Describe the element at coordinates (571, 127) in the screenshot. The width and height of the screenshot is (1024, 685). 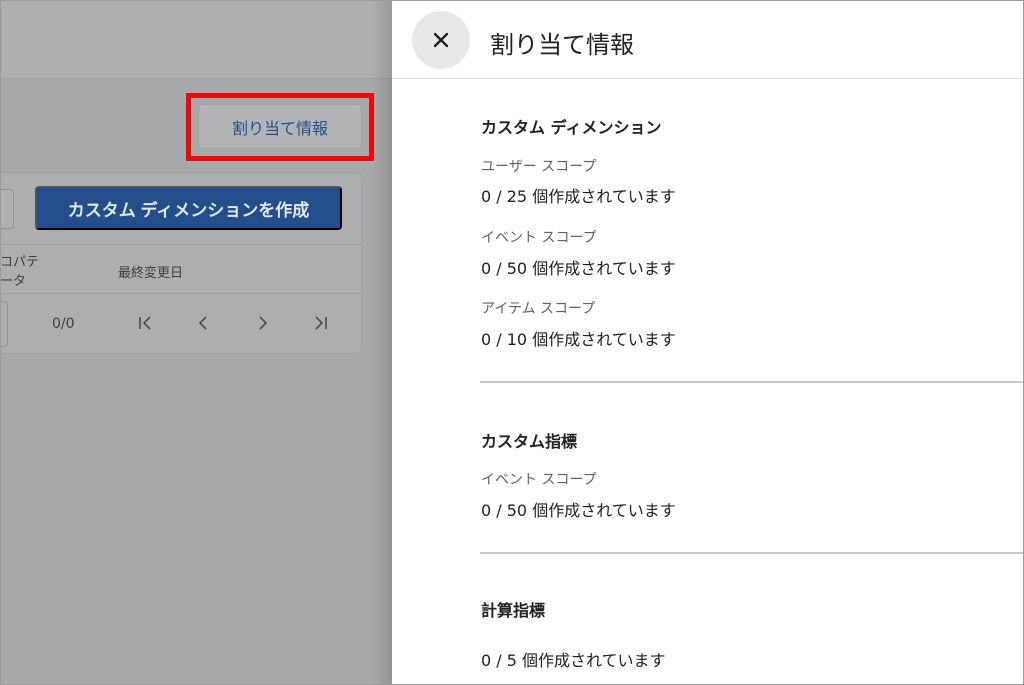
I see `section-title-custom-dimensions: カスタム ディメンション` at that location.